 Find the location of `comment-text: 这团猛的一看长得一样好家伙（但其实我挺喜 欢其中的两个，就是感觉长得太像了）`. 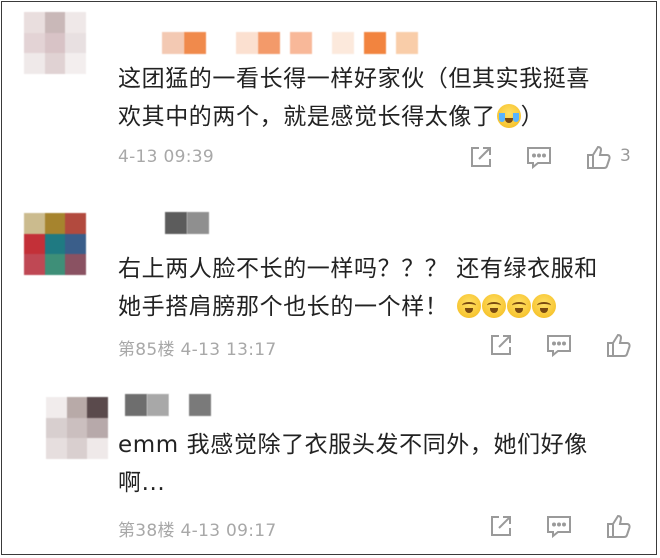

comment-text: 这团猛的一看长得一样好家伙（但其实我挺喜 欢其中的两个，就是感觉长得太像了） is located at coordinates (373, 98).